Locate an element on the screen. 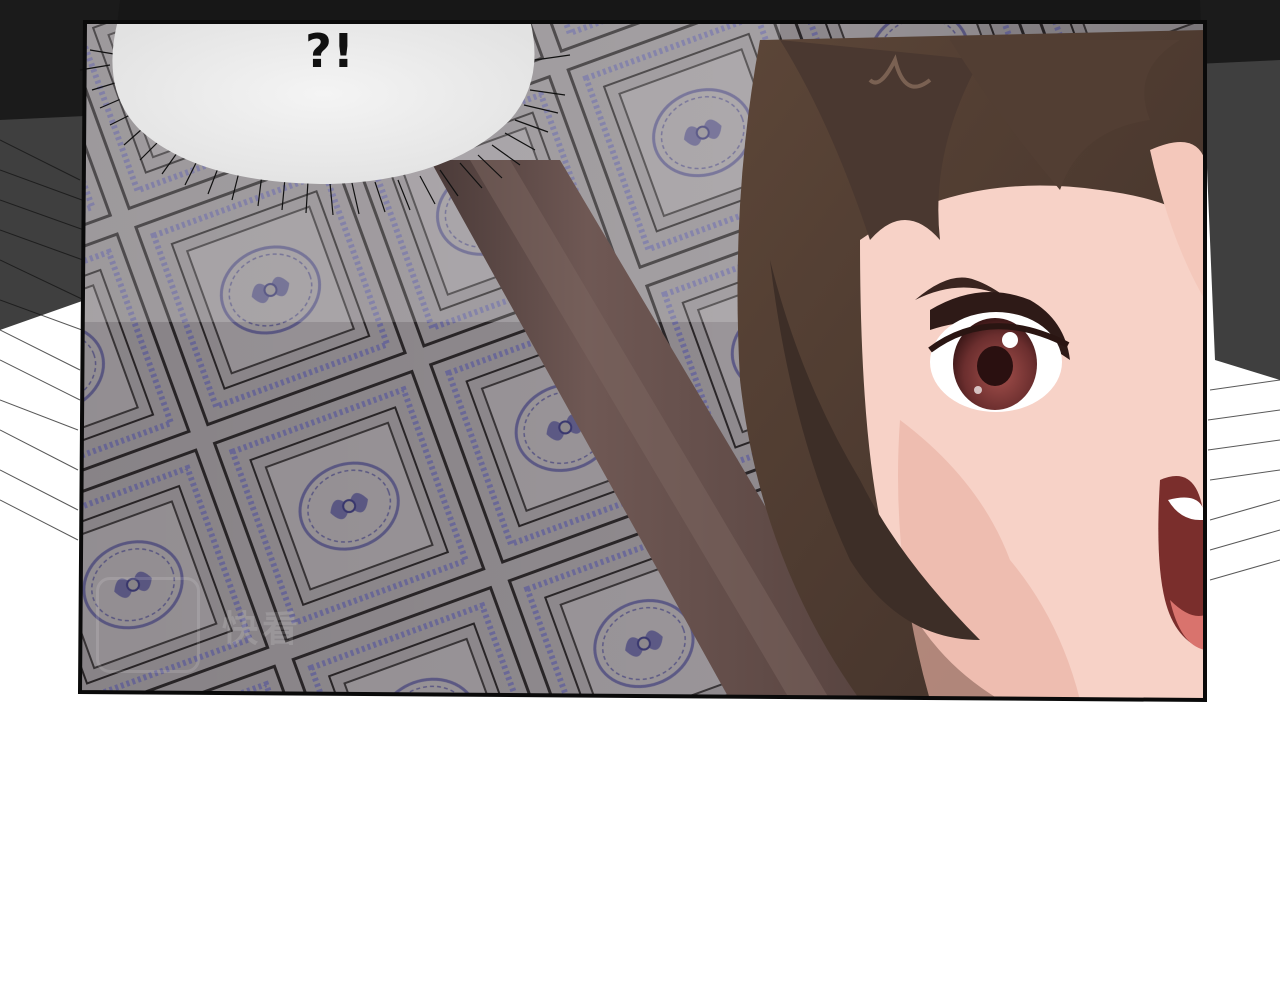 The image size is (1280, 1005). watermark-text: 快看 is located at coordinates (262, 629).